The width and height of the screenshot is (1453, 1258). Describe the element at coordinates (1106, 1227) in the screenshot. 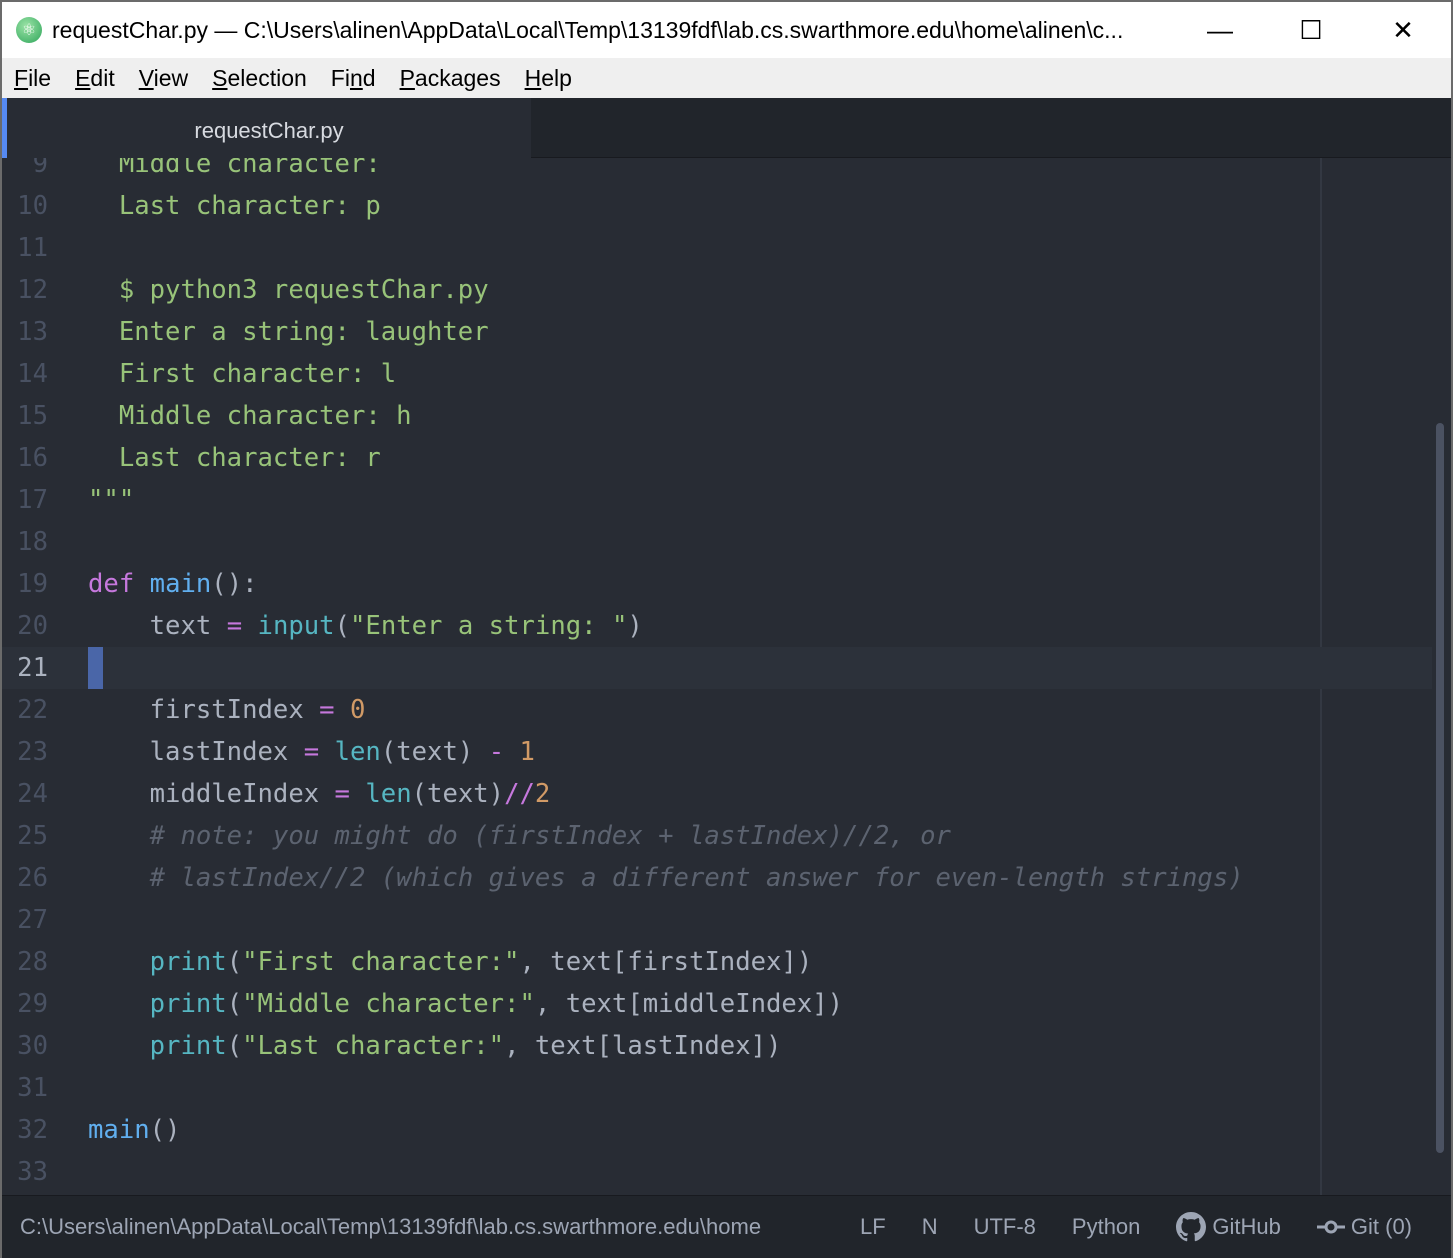

I see `grammar: Python` at that location.